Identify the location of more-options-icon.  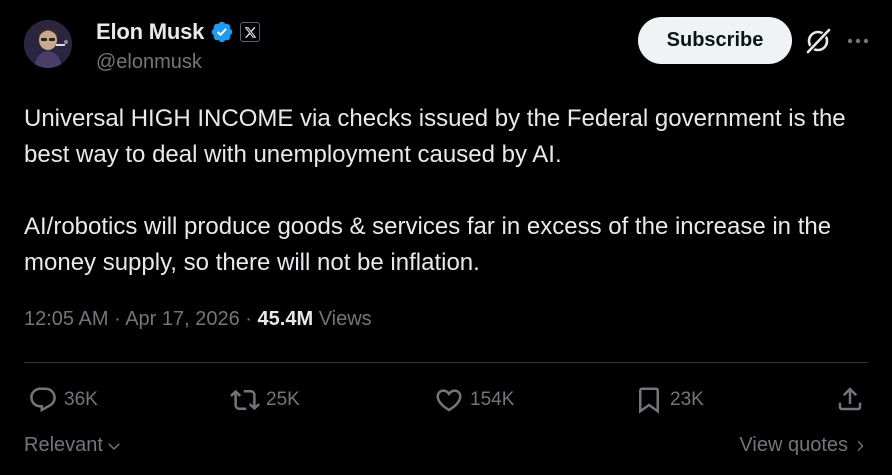
(858, 41).